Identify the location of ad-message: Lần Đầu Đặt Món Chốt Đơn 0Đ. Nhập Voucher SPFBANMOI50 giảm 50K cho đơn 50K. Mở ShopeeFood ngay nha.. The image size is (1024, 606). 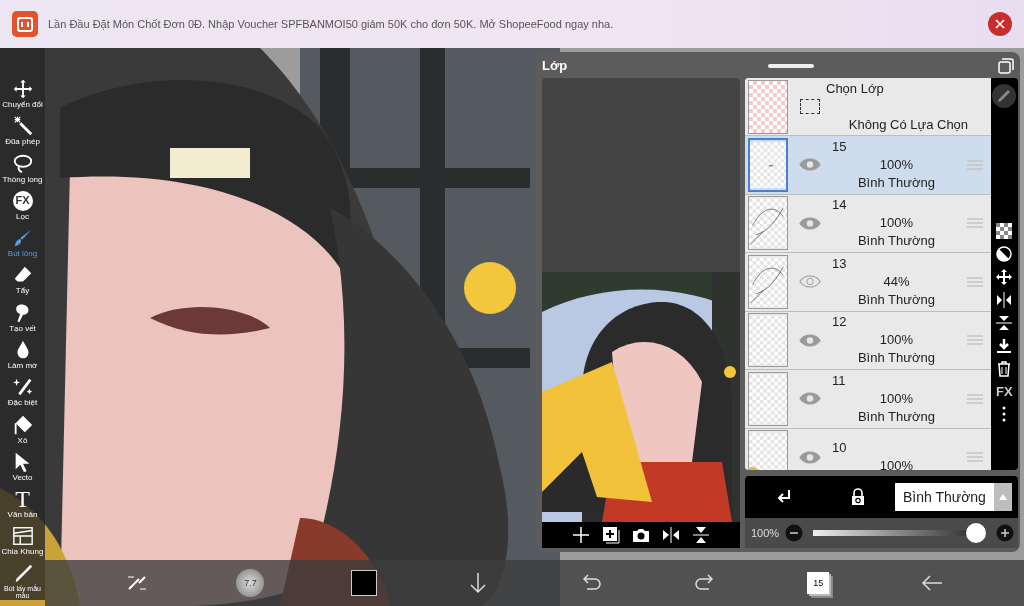
(331, 24).